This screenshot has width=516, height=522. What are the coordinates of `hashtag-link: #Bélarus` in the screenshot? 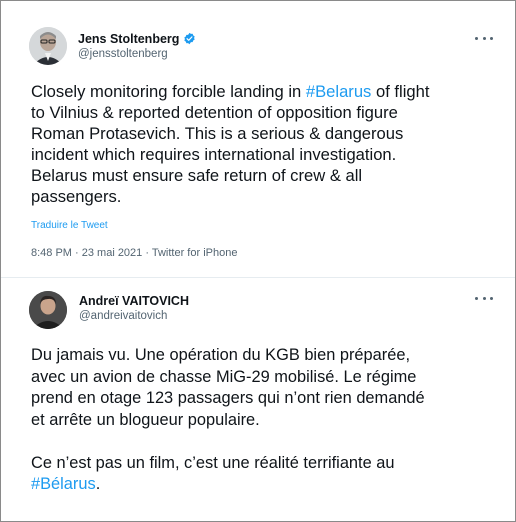 It's located at (63, 484).